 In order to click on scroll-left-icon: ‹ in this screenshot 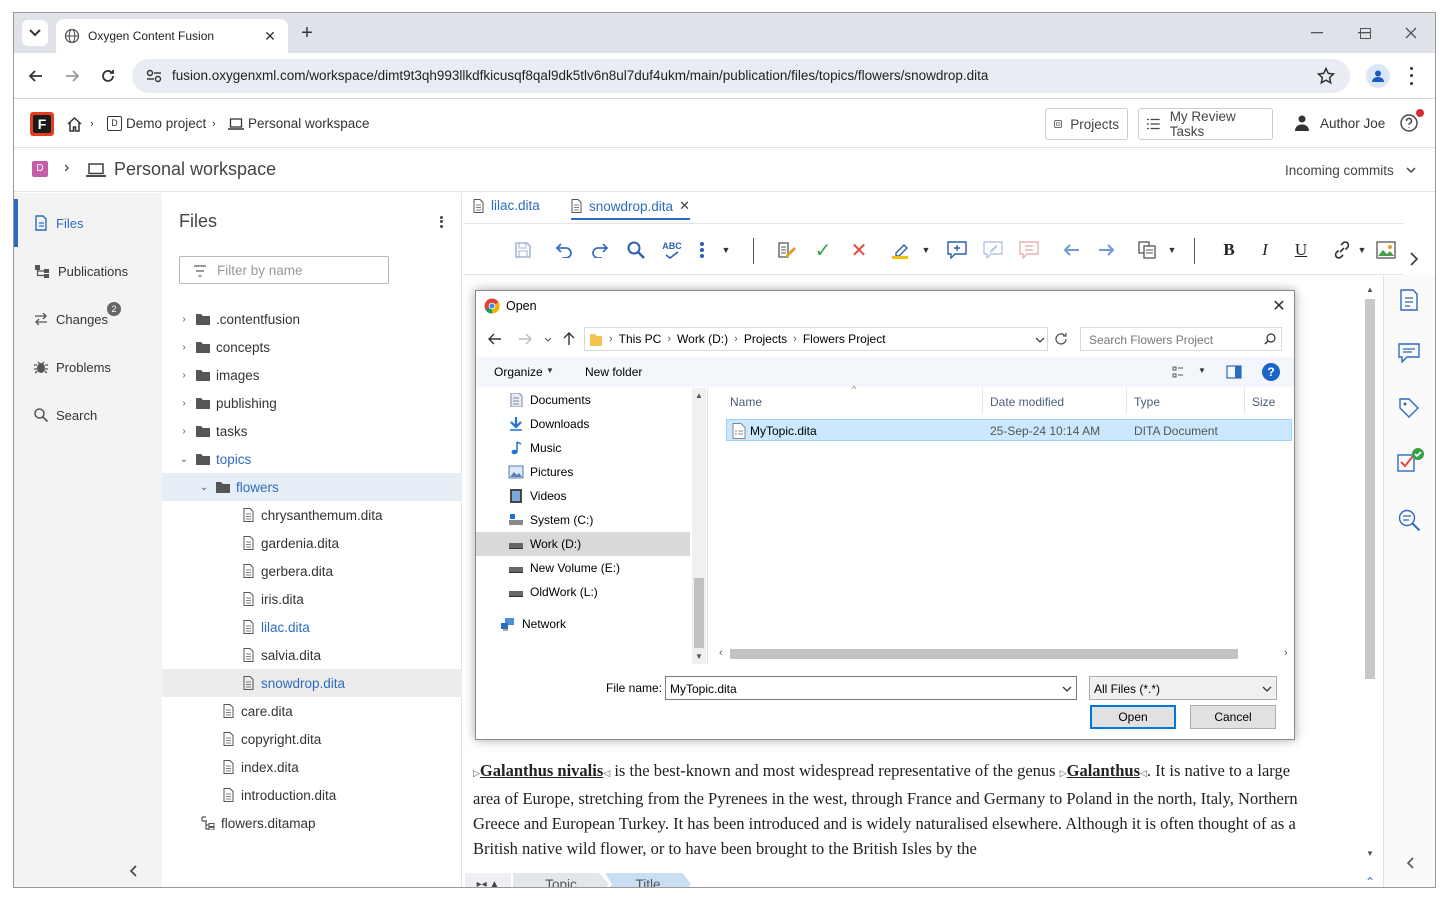, I will do `click(721, 653)`.